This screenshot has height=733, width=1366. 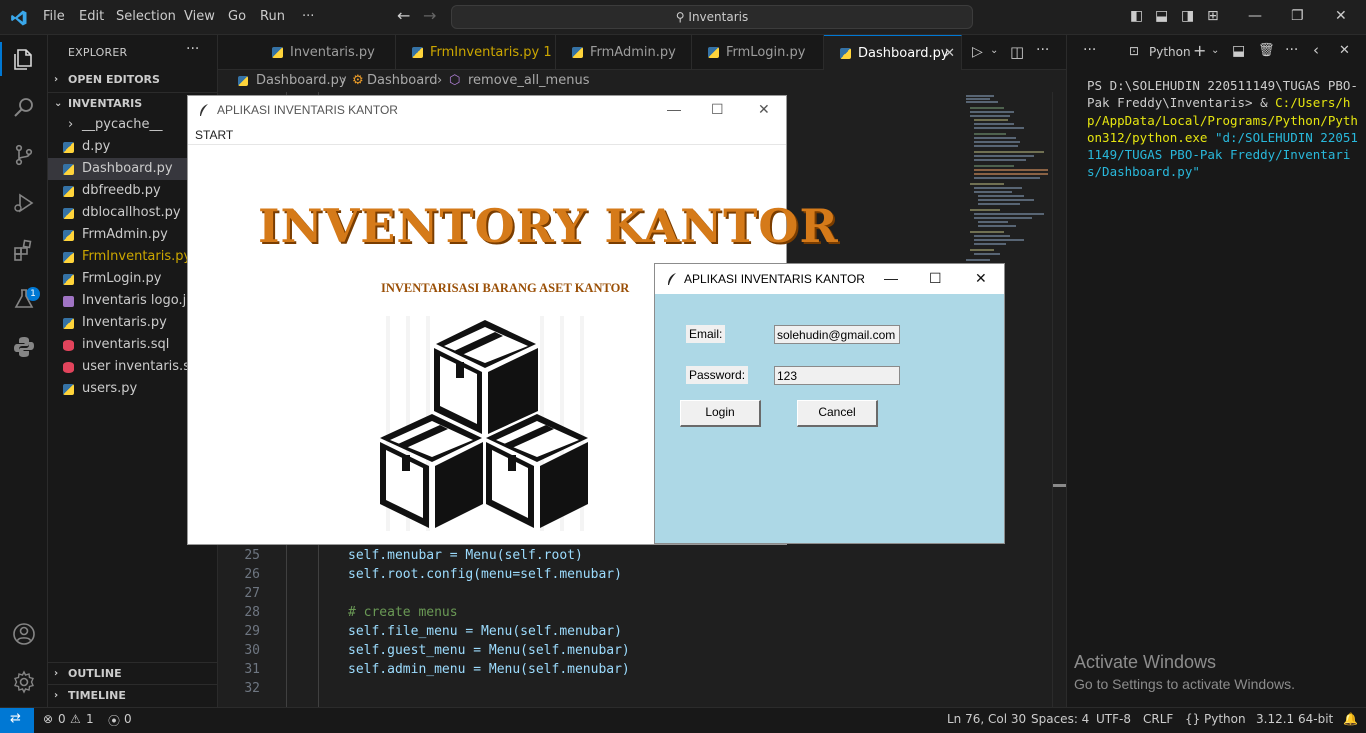 What do you see at coordinates (24, 299) in the screenshot?
I see `testing-flask-icon` at bounding box center [24, 299].